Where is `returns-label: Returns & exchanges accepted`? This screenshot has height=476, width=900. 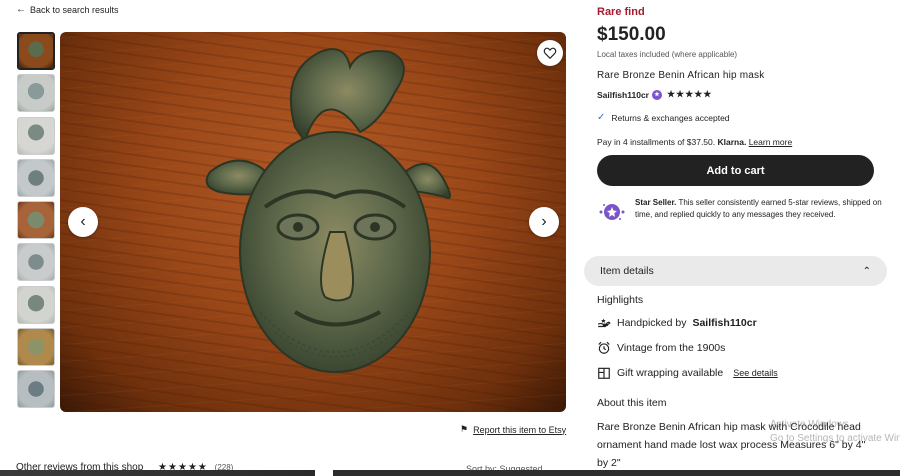 returns-label: Returns & exchanges accepted is located at coordinates (670, 117).